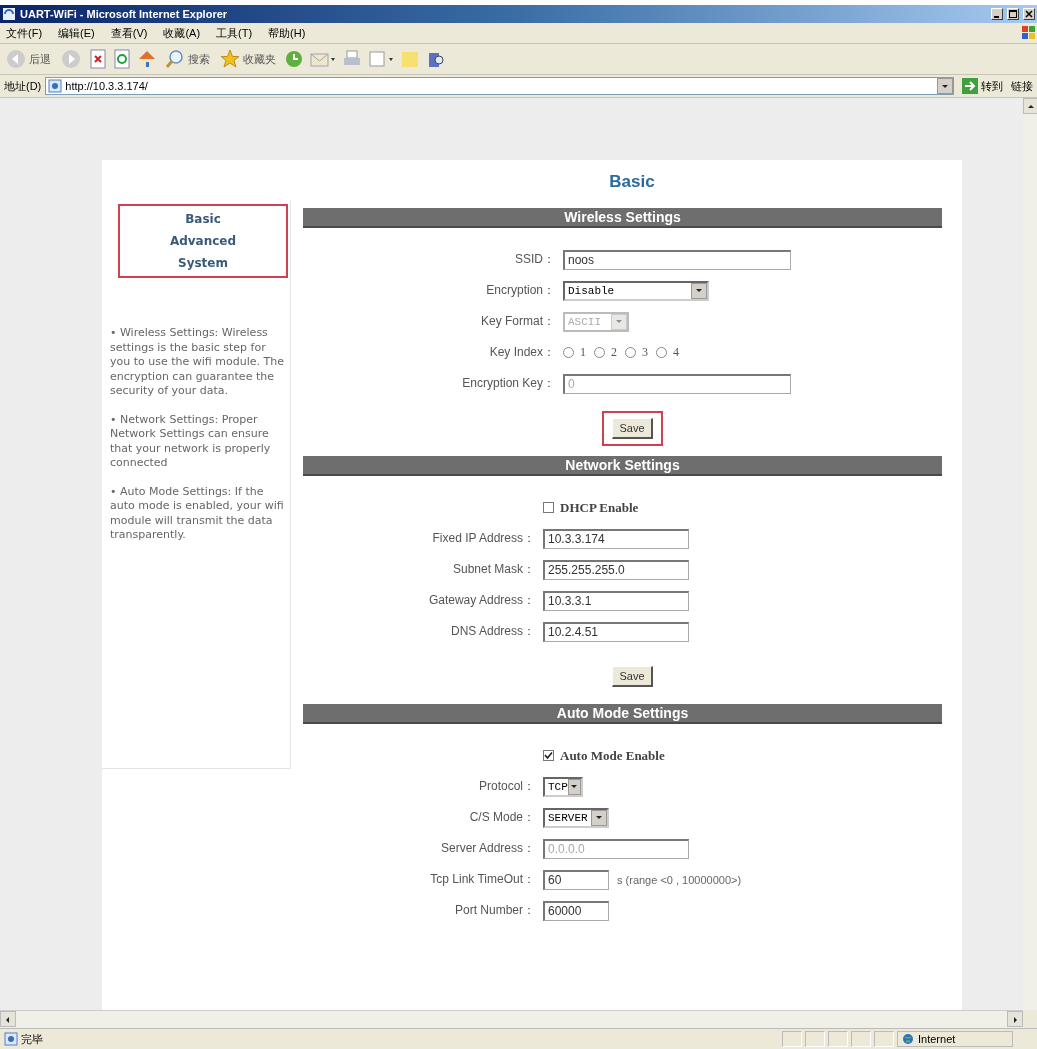  Describe the element at coordinates (599, 507) in the screenshot. I see `checkbox-label: DHCP Enable` at that location.